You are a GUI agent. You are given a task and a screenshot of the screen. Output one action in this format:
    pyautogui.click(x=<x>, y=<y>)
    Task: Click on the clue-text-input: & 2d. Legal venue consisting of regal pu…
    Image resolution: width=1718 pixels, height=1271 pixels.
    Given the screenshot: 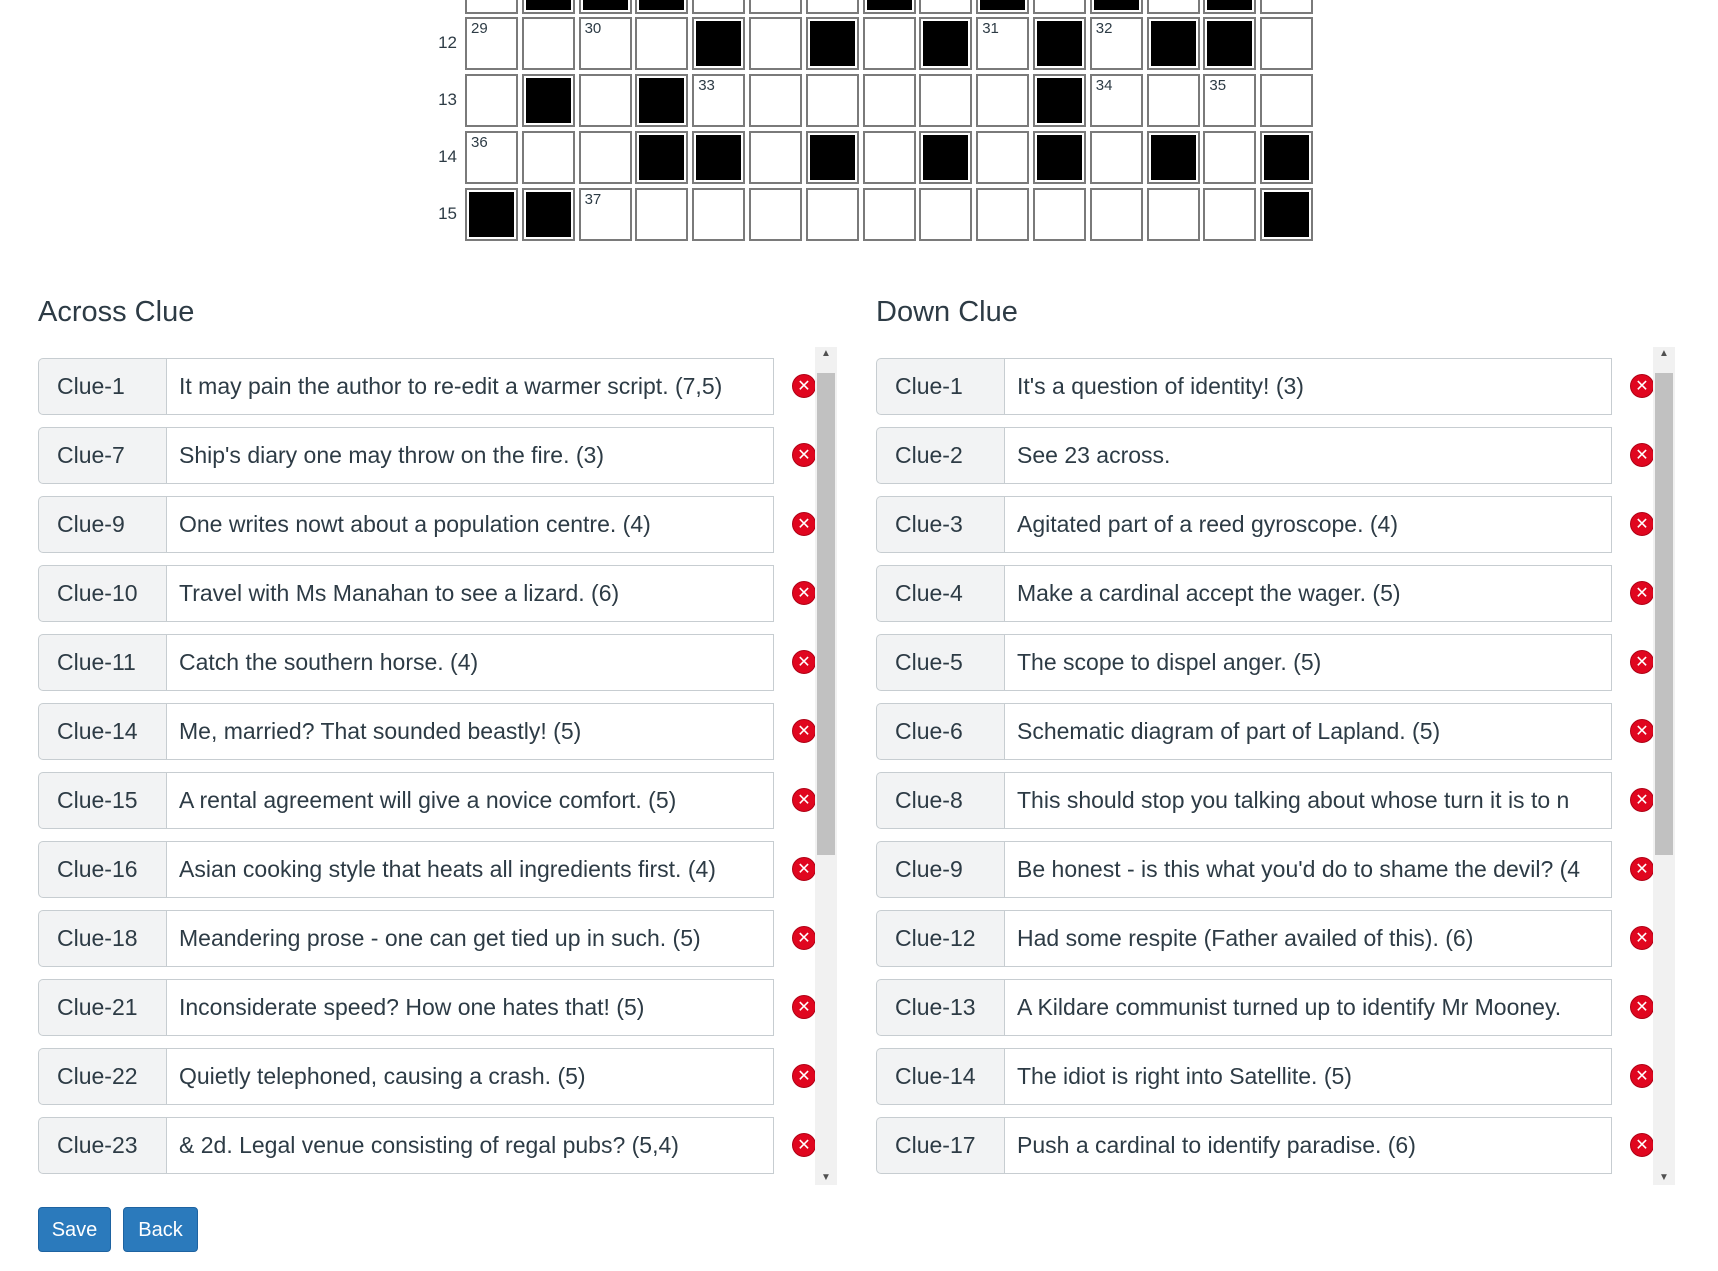 What is the action you would take?
    pyautogui.click(x=470, y=1145)
    